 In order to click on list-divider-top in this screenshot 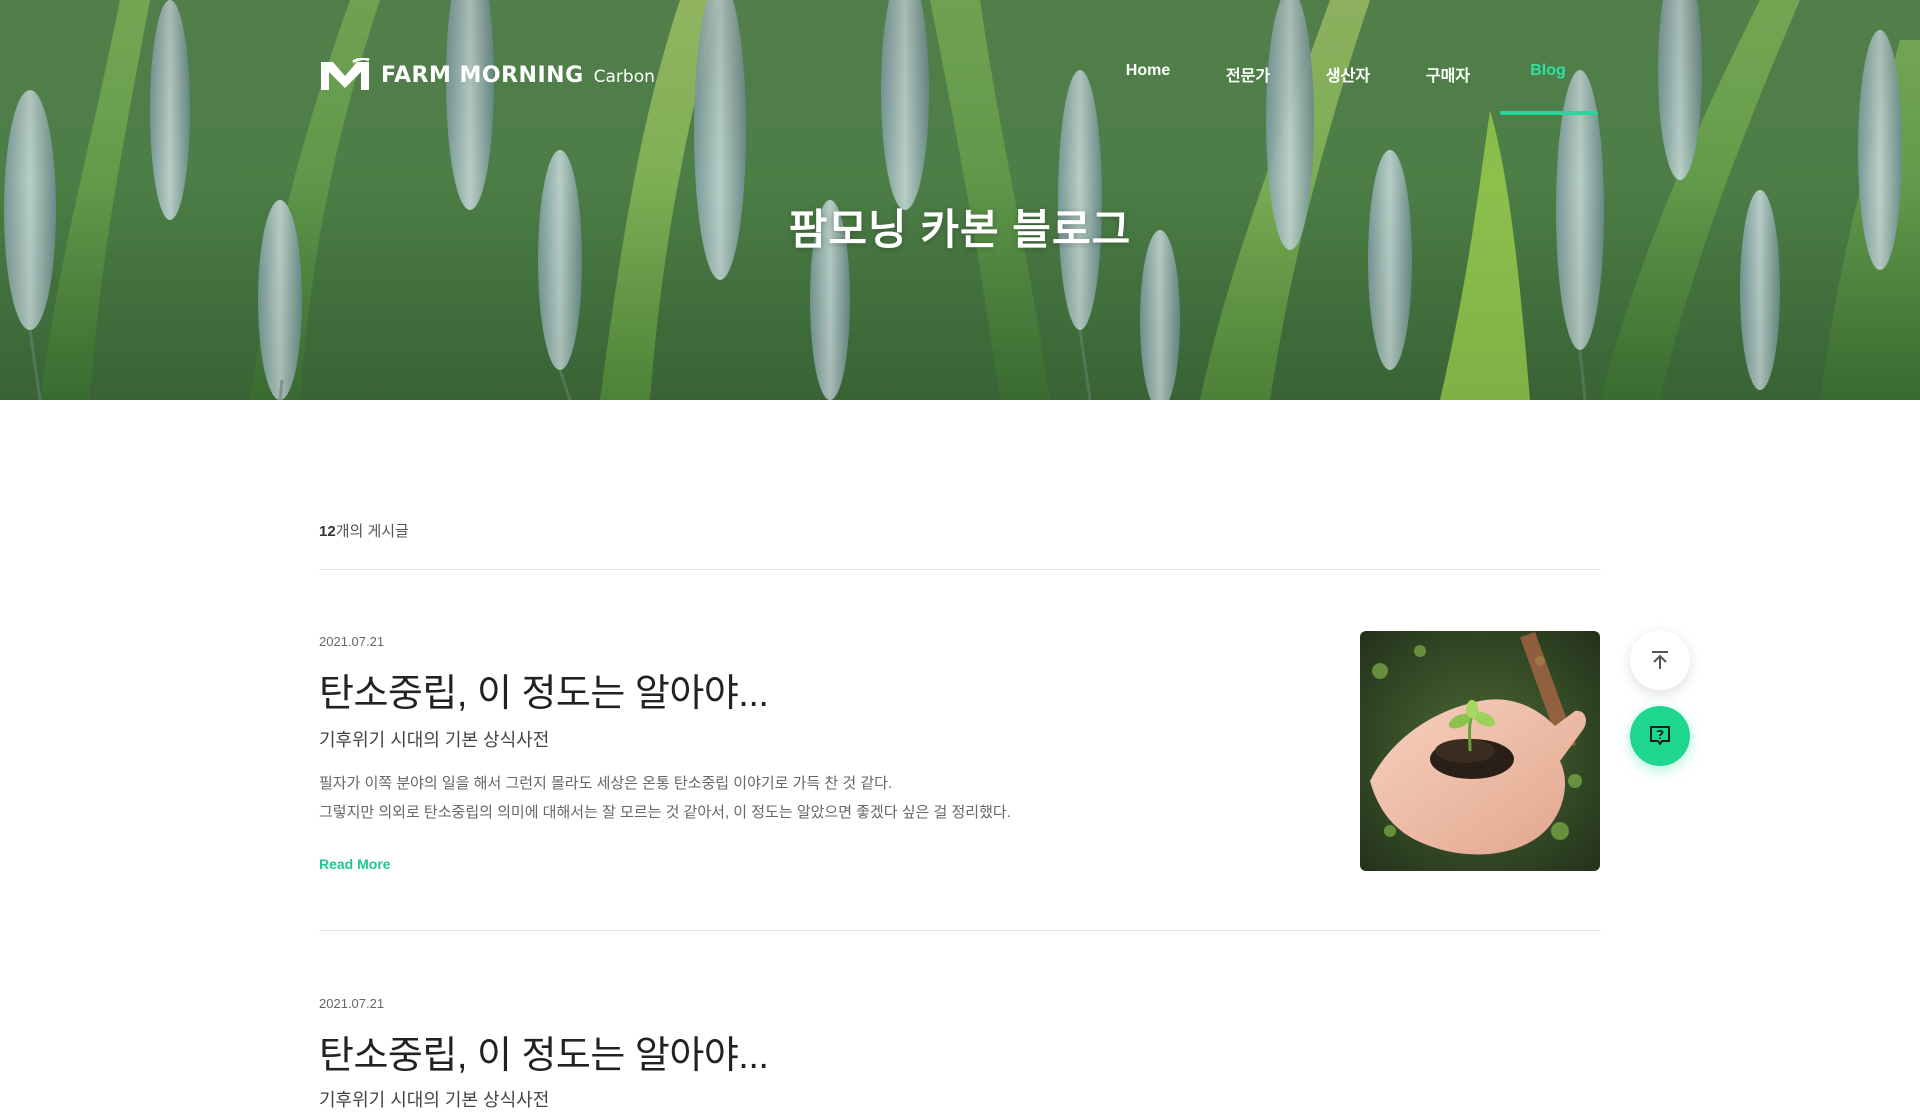, I will do `click(960, 569)`.